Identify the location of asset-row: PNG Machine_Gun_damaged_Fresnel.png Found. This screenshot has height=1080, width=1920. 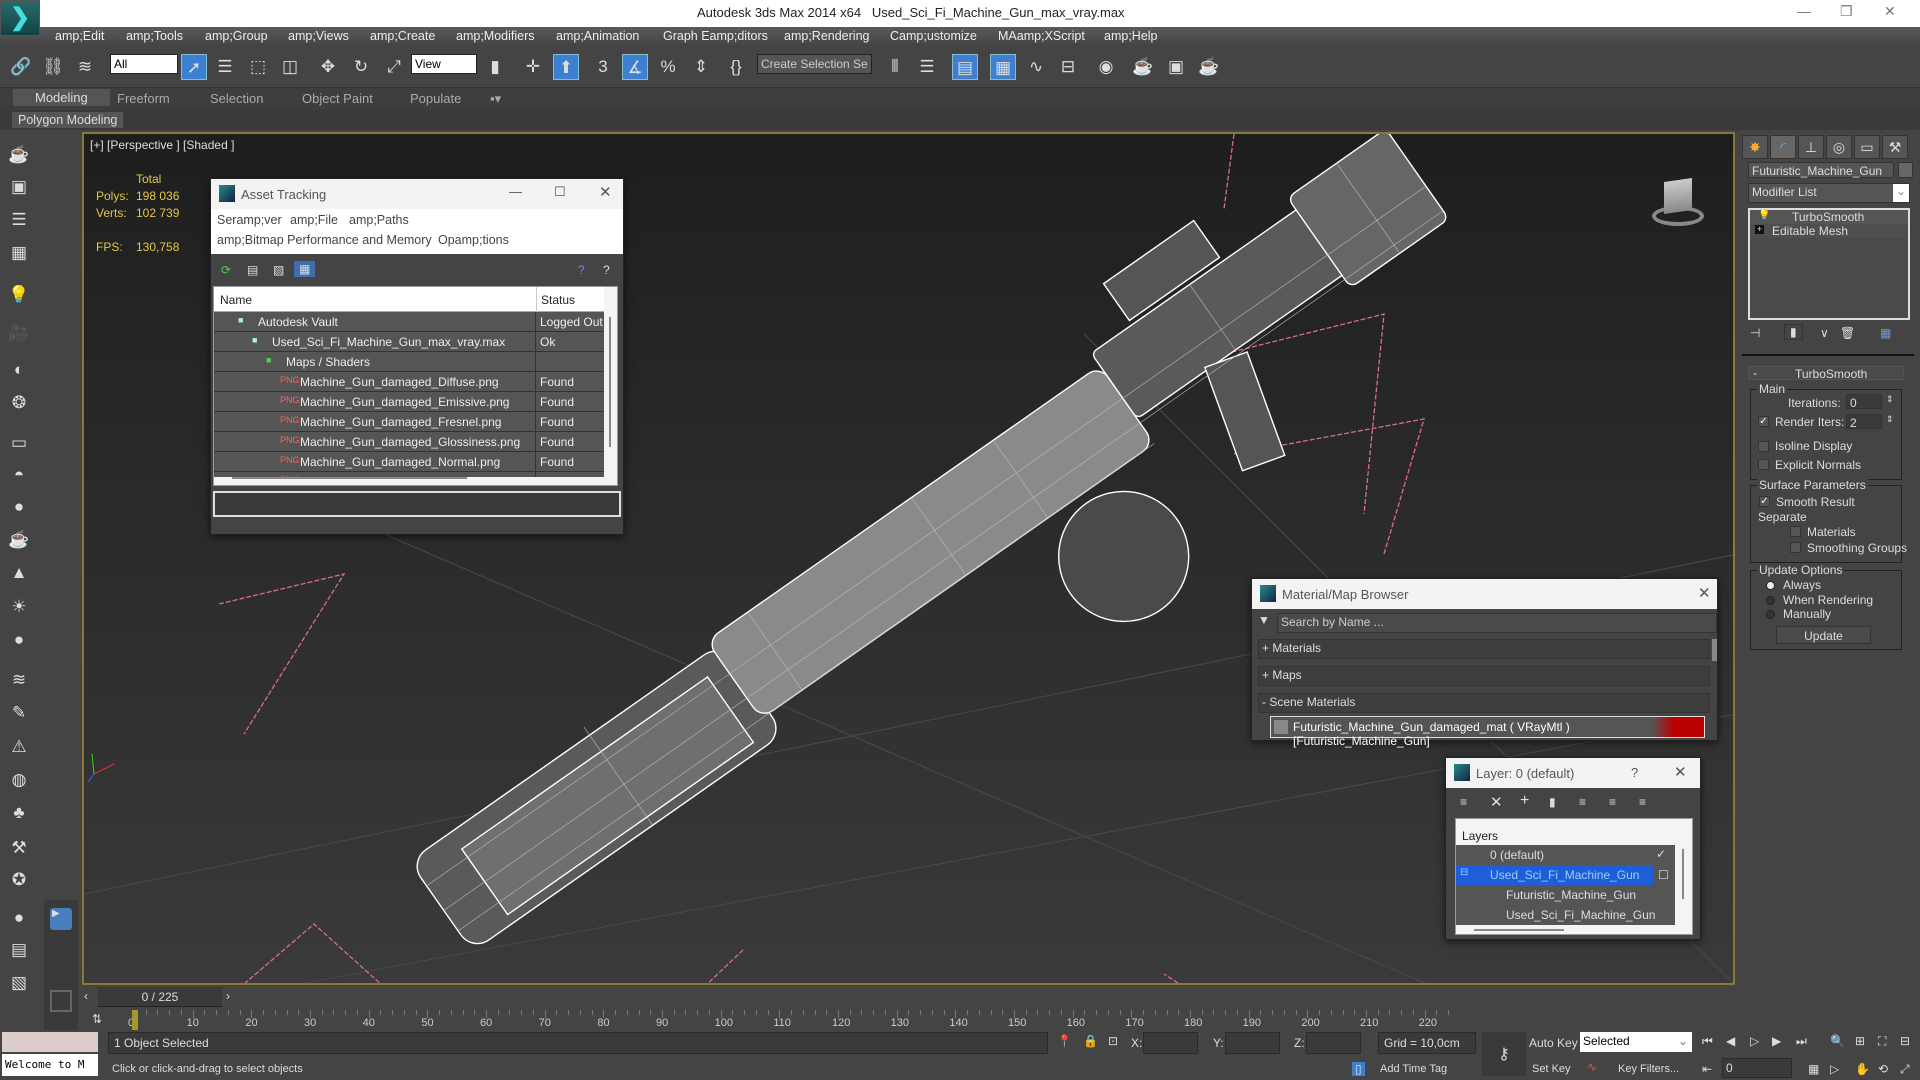
(409, 422).